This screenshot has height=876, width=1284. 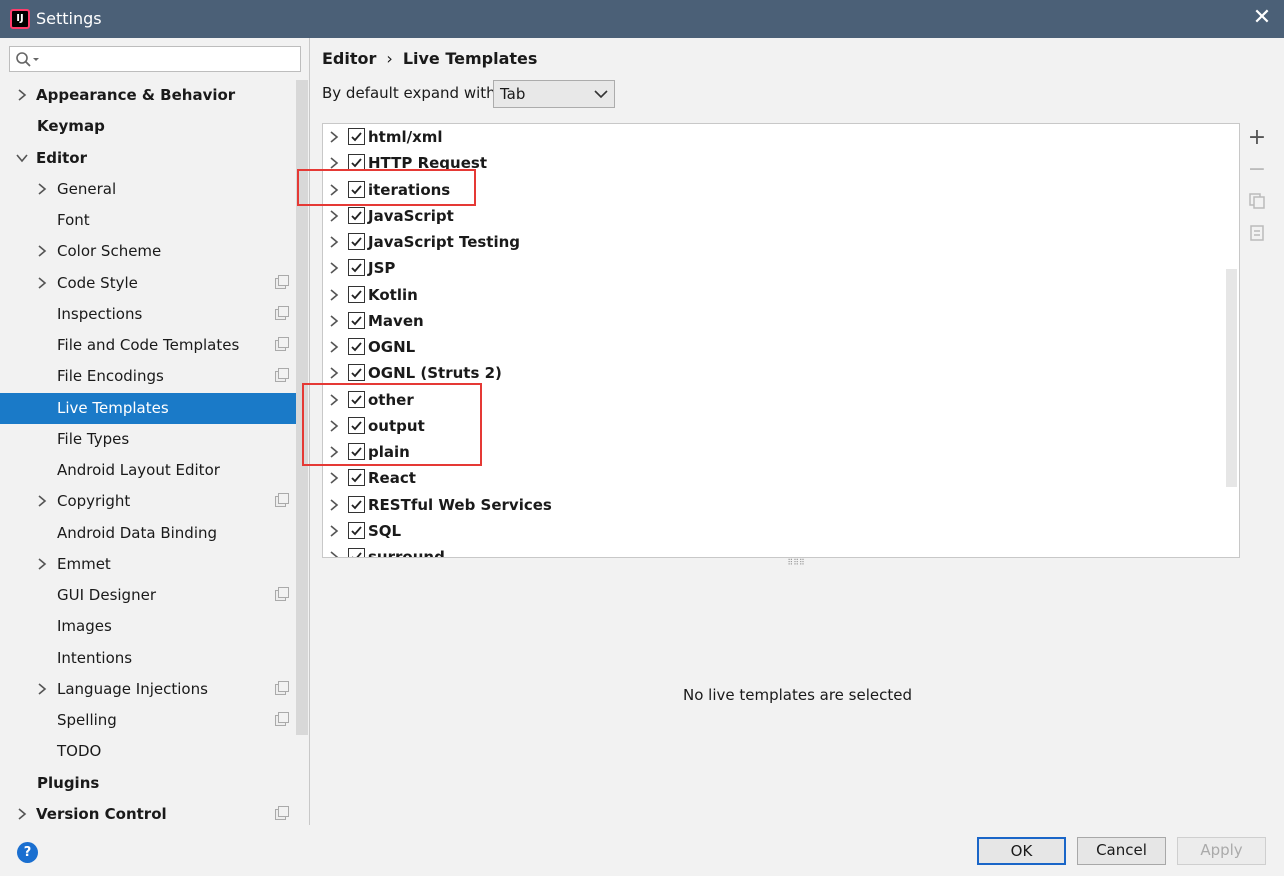 I want to click on sidebar-item-gui-designer: GUI Designer, so click(x=148, y=595).